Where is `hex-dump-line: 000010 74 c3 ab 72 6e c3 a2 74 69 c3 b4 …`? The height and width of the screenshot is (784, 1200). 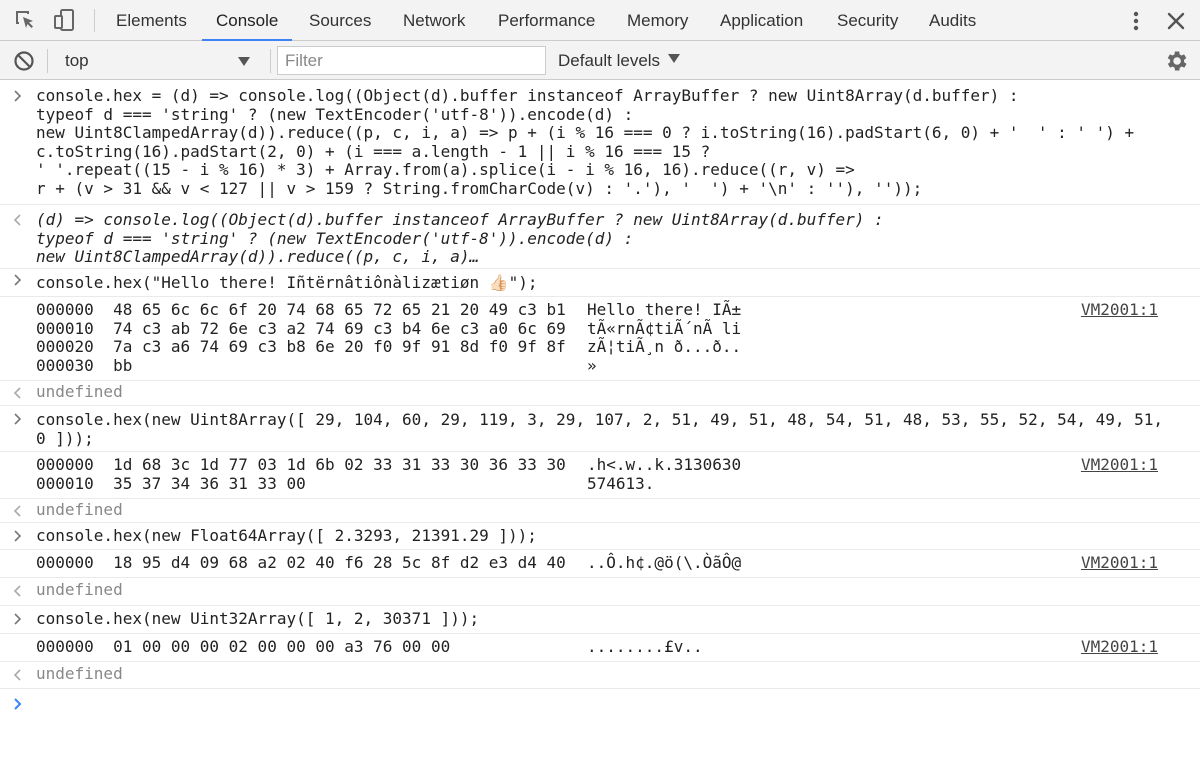 hex-dump-line: 000010 74 c3 ab 72 6e c3 a2 74 69 c3 b4 … is located at coordinates (301, 328).